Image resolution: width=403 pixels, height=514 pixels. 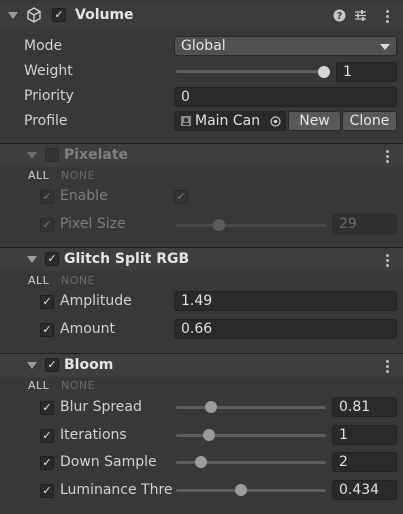 What do you see at coordinates (241, 490) in the screenshot?
I see `luminance-threshold-slider-knob` at bounding box center [241, 490].